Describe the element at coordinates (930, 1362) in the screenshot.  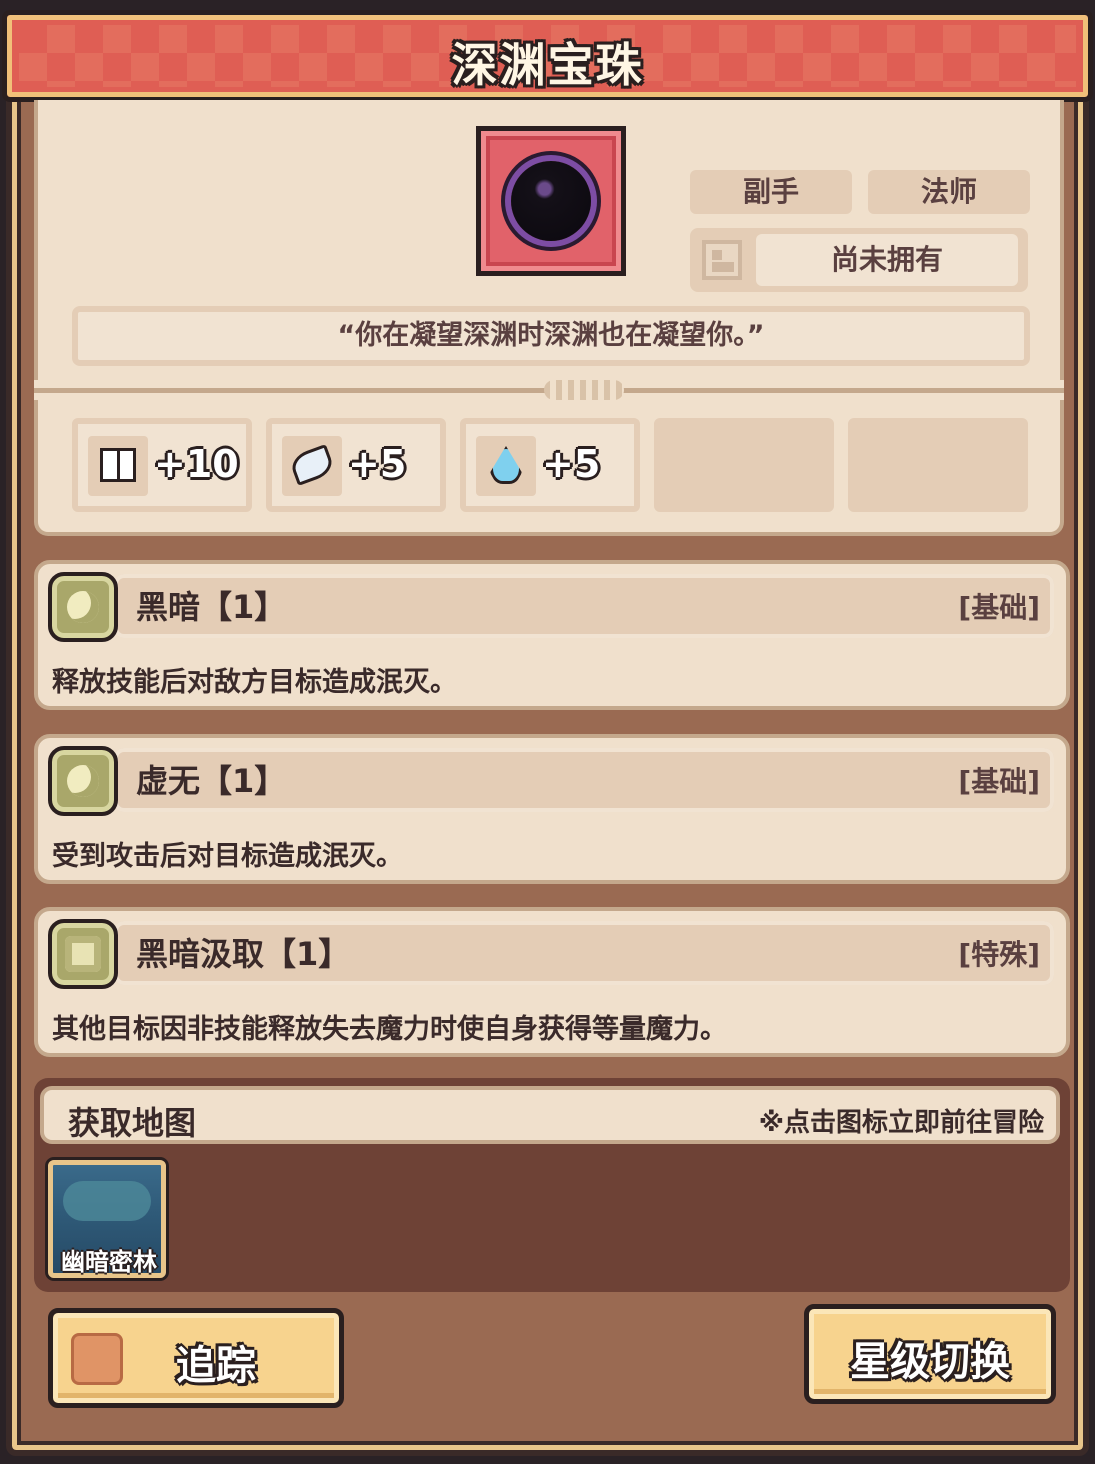
I see `star-switch-button-label: 星级切换` at that location.